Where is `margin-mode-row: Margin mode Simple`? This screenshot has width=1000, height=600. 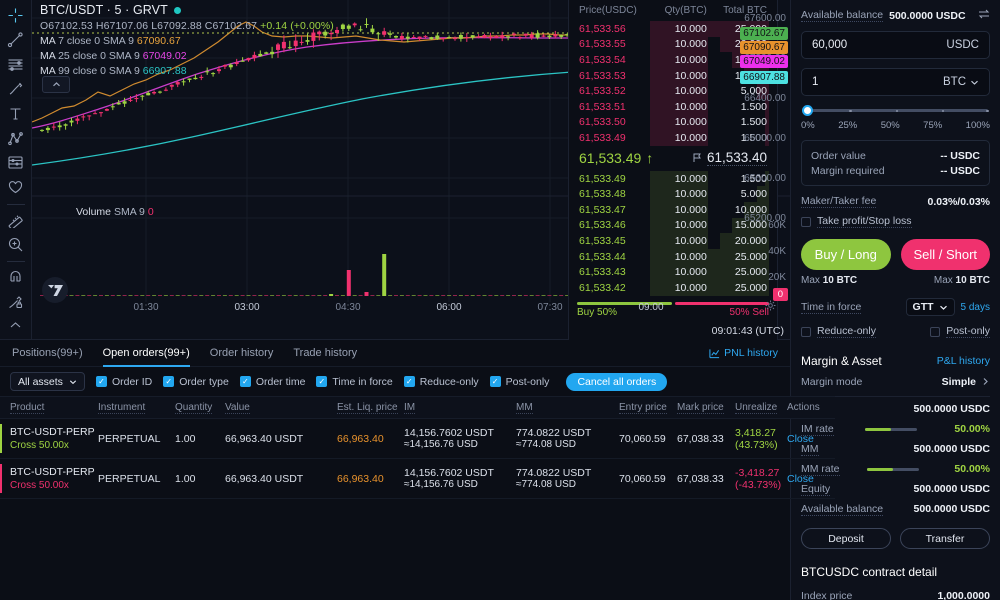 margin-mode-row: Margin mode Simple is located at coordinates (895, 381).